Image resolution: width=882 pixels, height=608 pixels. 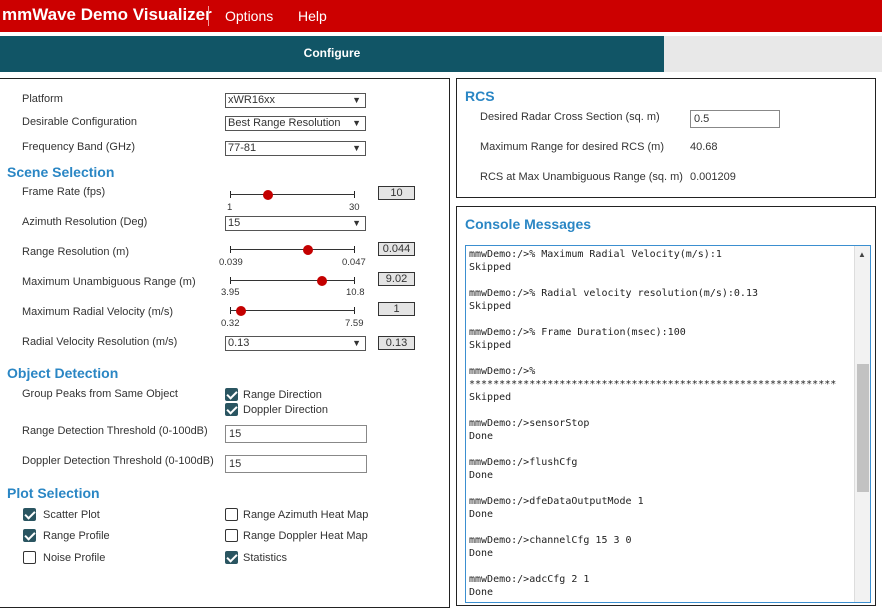 What do you see at coordinates (42, 99) in the screenshot?
I see `platform-label: Platform` at bounding box center [42, 99].